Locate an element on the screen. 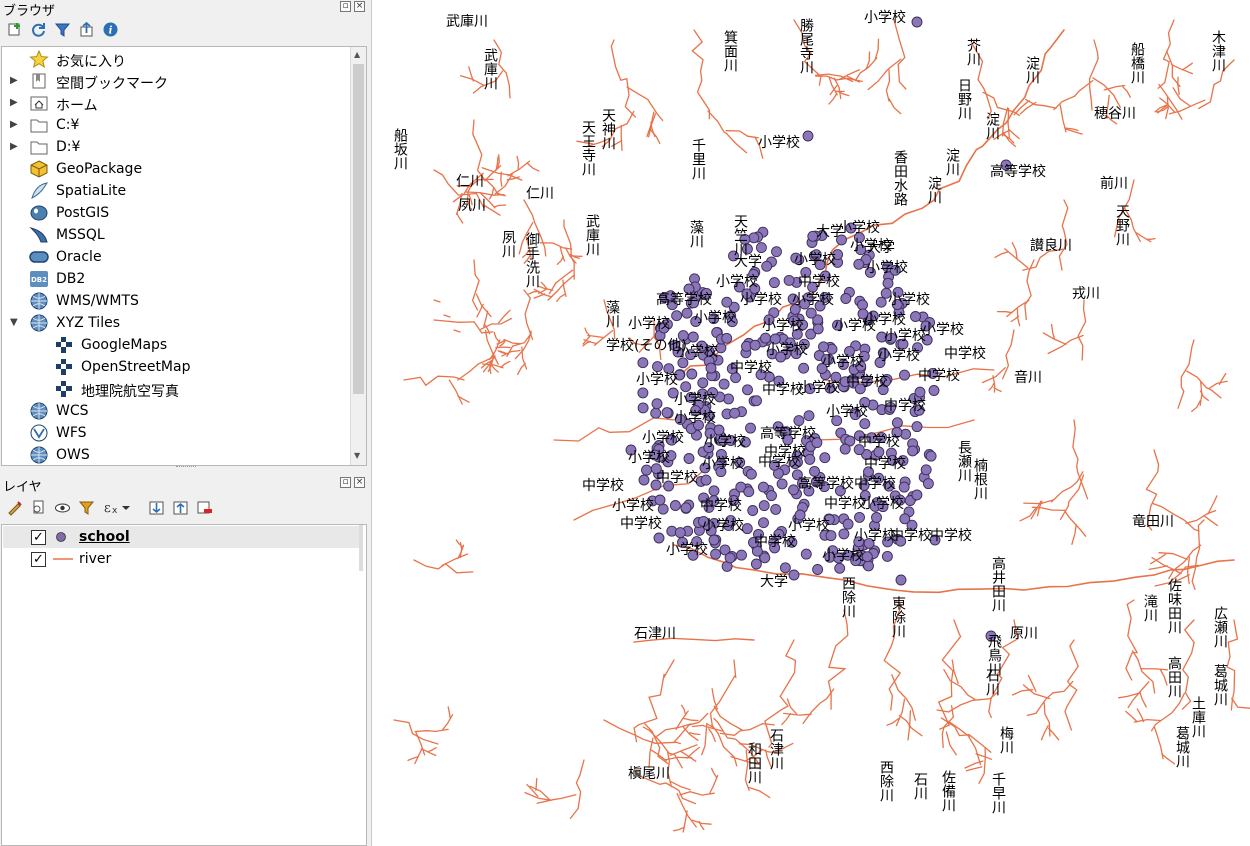 The width and height of the screenshot is (1250, 846). map-label-sayama: 佐備川 is located at coordinates (948, 791).